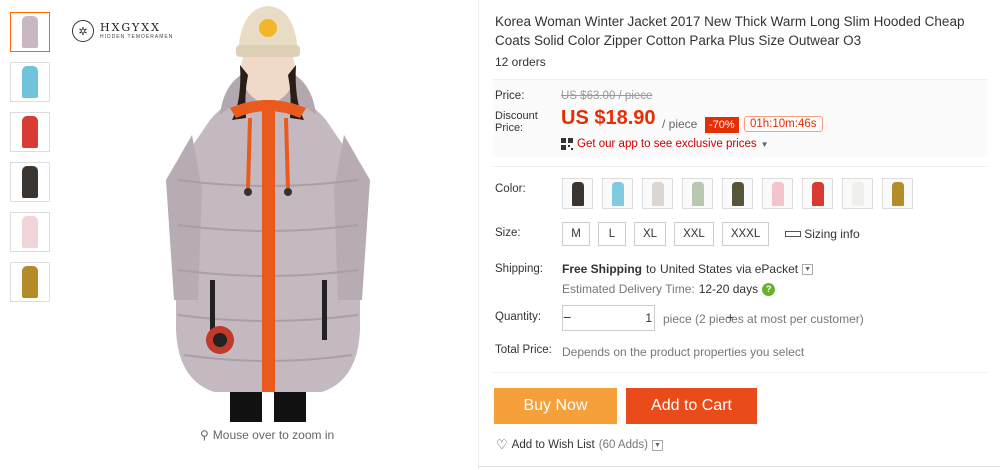  Describe the element at coordinates (553, 445) in the screenshot. I see `wishlist-text: Add to Wish List` at that location.